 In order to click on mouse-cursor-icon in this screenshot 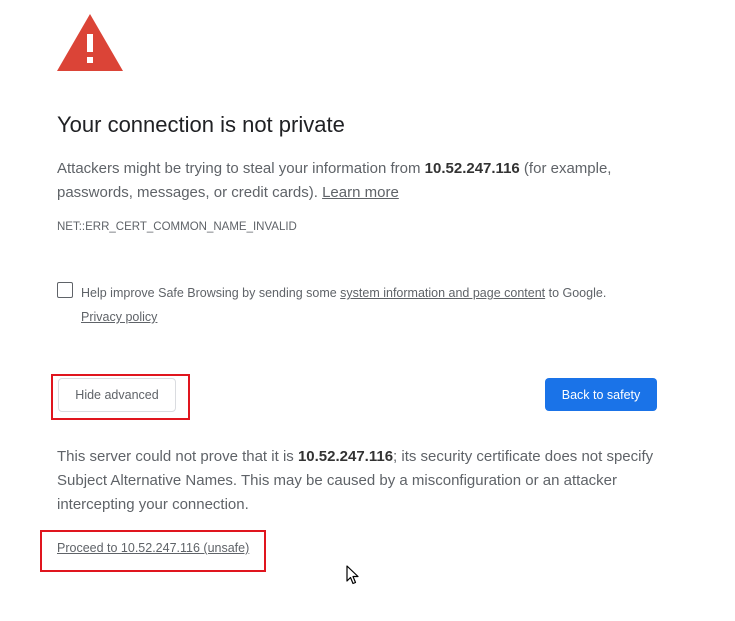, I will do `click(352, 575)`.